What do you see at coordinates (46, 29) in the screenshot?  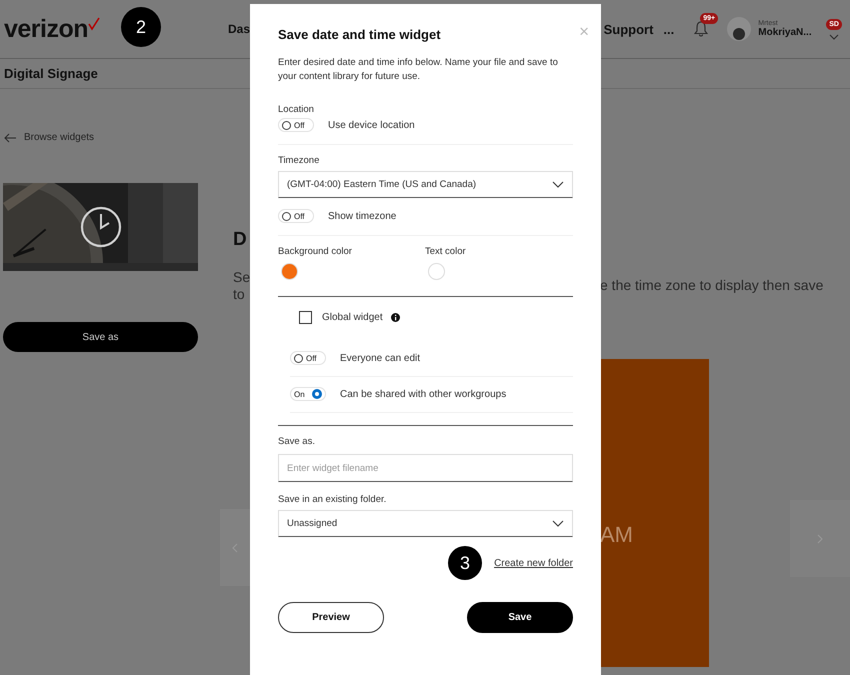 I see `logo: verizon` at bounding box center [46, 29].